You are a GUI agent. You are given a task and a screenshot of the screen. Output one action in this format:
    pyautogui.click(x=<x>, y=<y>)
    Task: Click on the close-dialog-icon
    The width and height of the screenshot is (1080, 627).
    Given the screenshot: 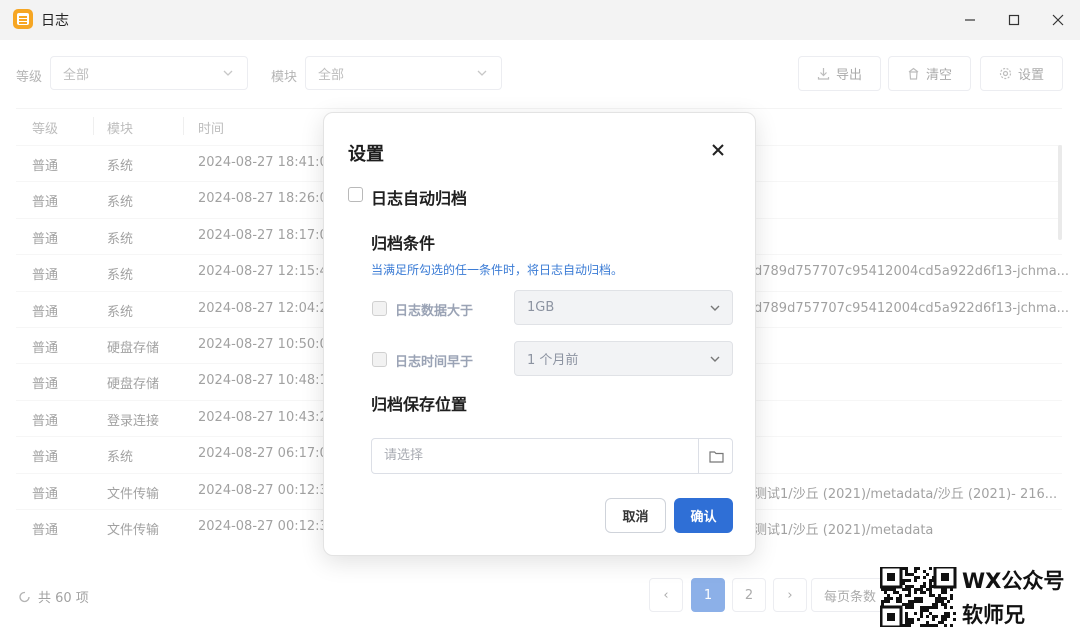 What is the action you would take?
    pyautogui.click(x=718, y=150)
    